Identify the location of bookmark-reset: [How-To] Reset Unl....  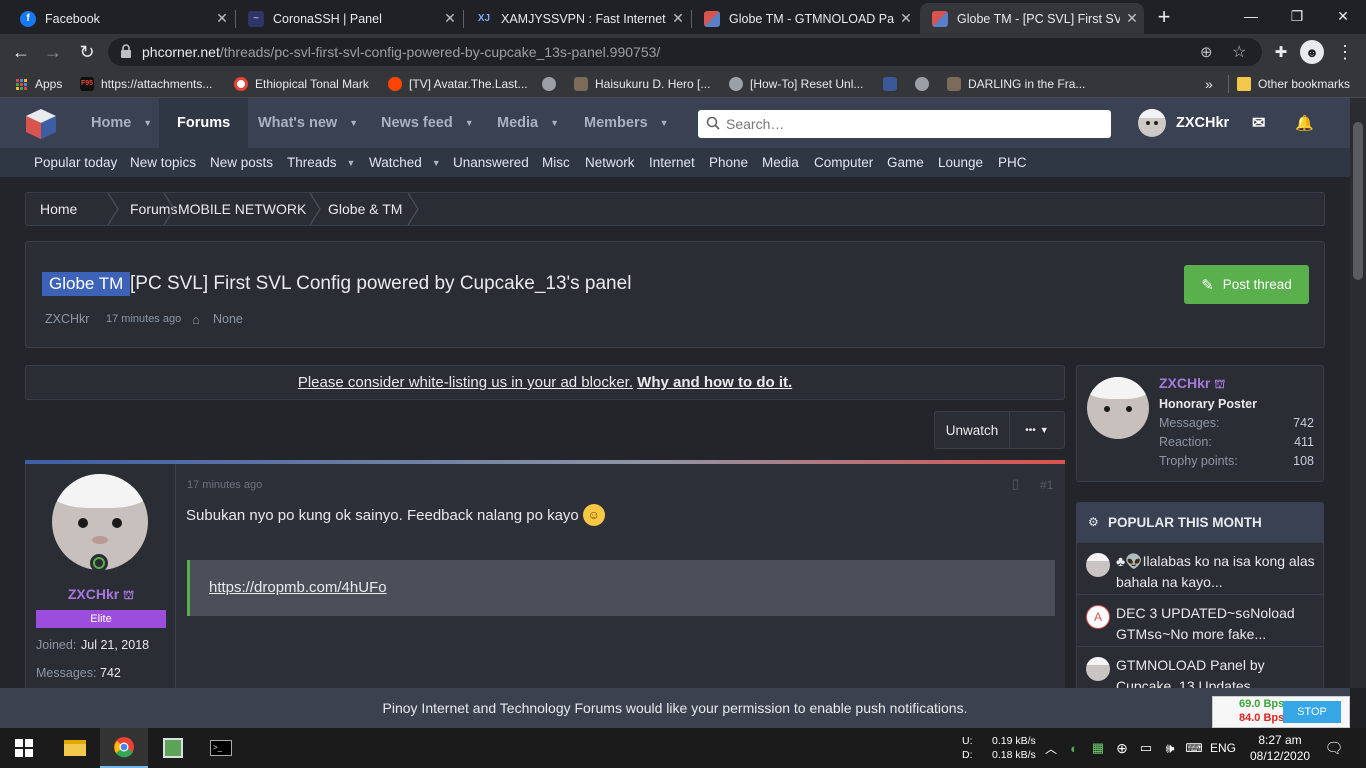
(796, 84).